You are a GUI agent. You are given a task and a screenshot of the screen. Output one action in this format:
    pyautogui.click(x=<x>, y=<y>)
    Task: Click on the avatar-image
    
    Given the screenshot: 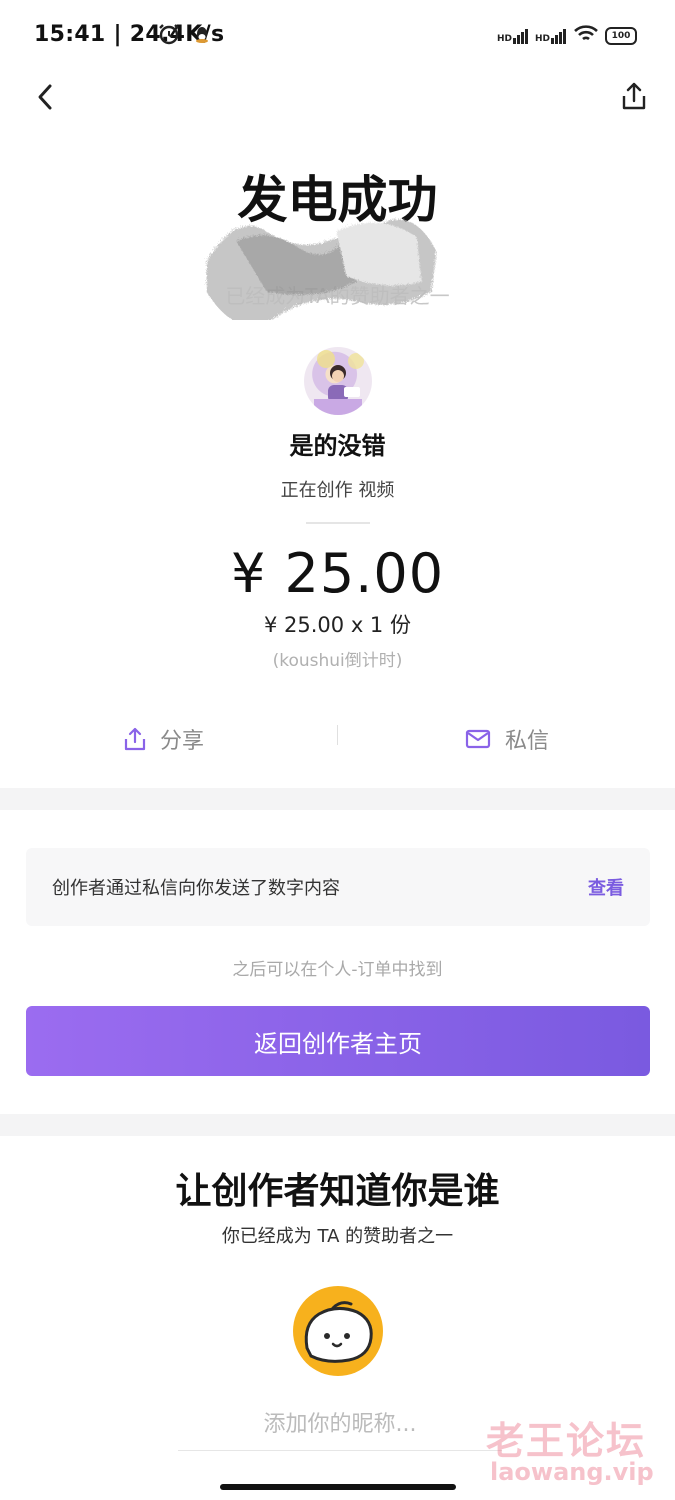 What is the action you would take?
    pyautogui.click(x=339, y=382)
    